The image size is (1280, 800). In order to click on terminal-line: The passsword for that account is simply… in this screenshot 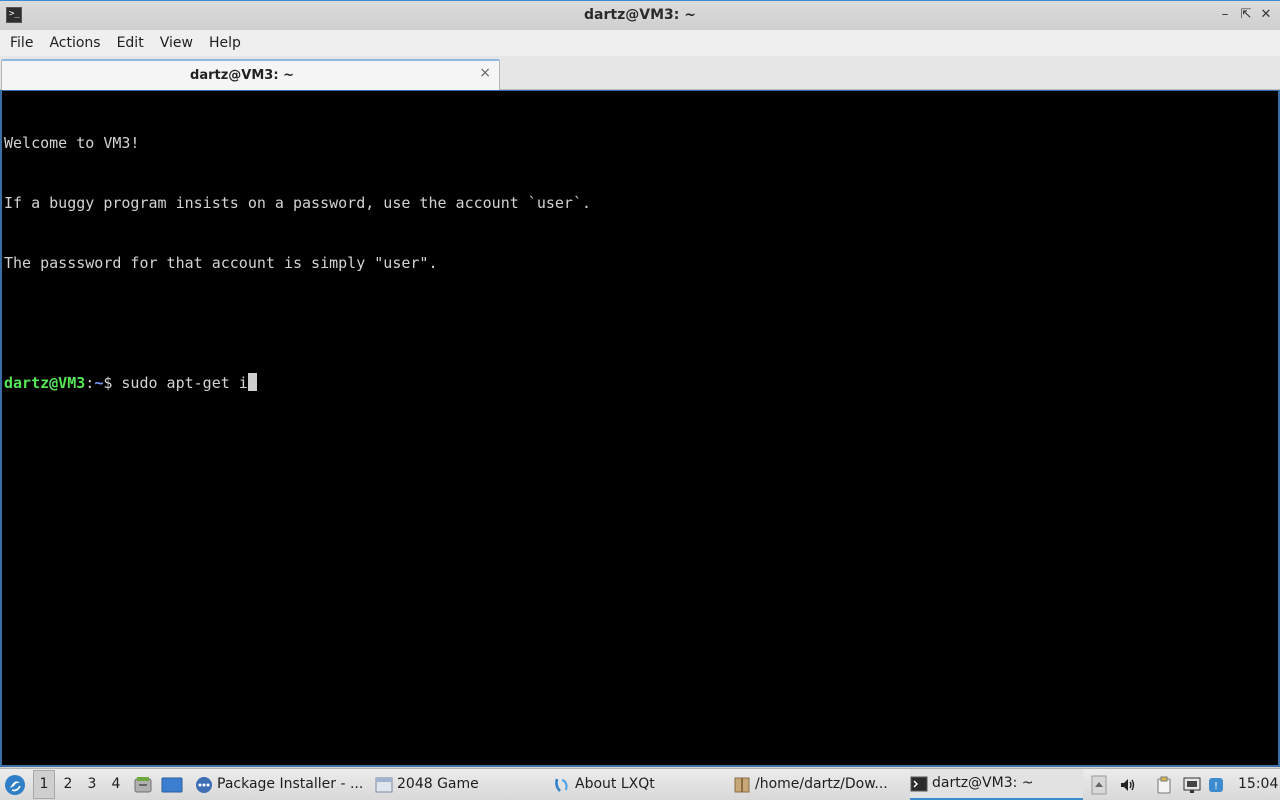, I will do `click(221, 263)`.